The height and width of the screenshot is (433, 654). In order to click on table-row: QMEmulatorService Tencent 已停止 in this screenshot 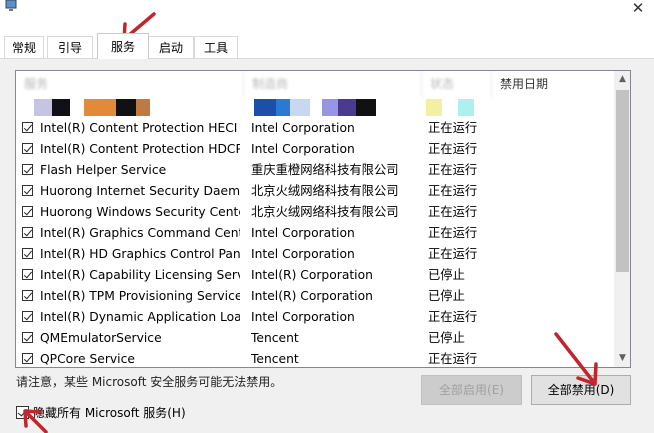, I will do `click(316, 338)`.